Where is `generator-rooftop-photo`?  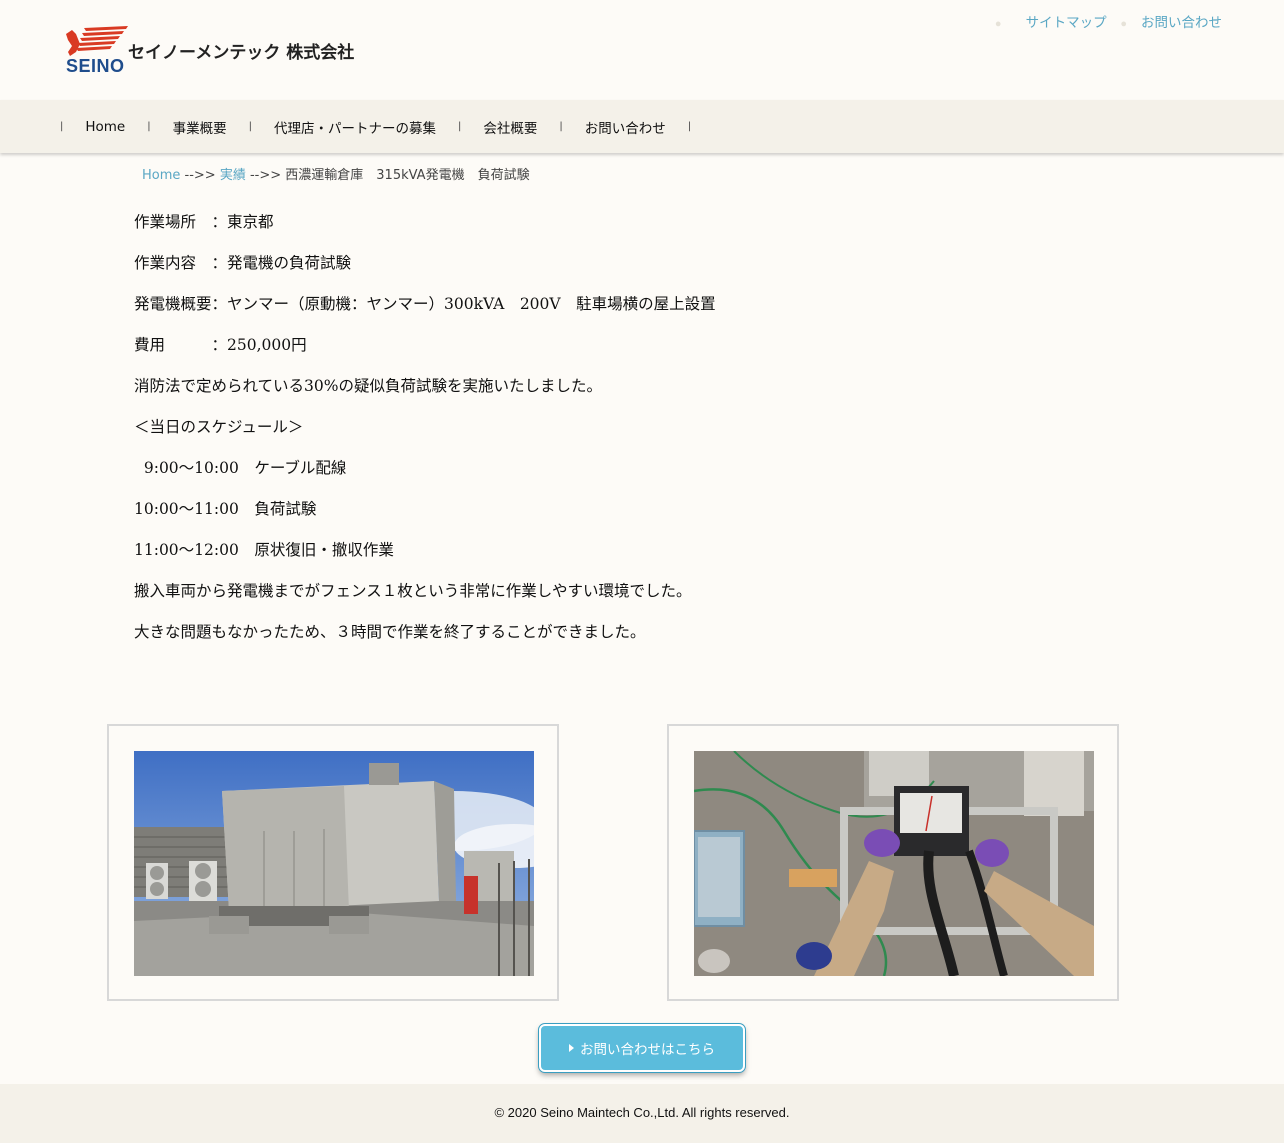
generator-rooftop-photo is located at coordinates (334, 863).